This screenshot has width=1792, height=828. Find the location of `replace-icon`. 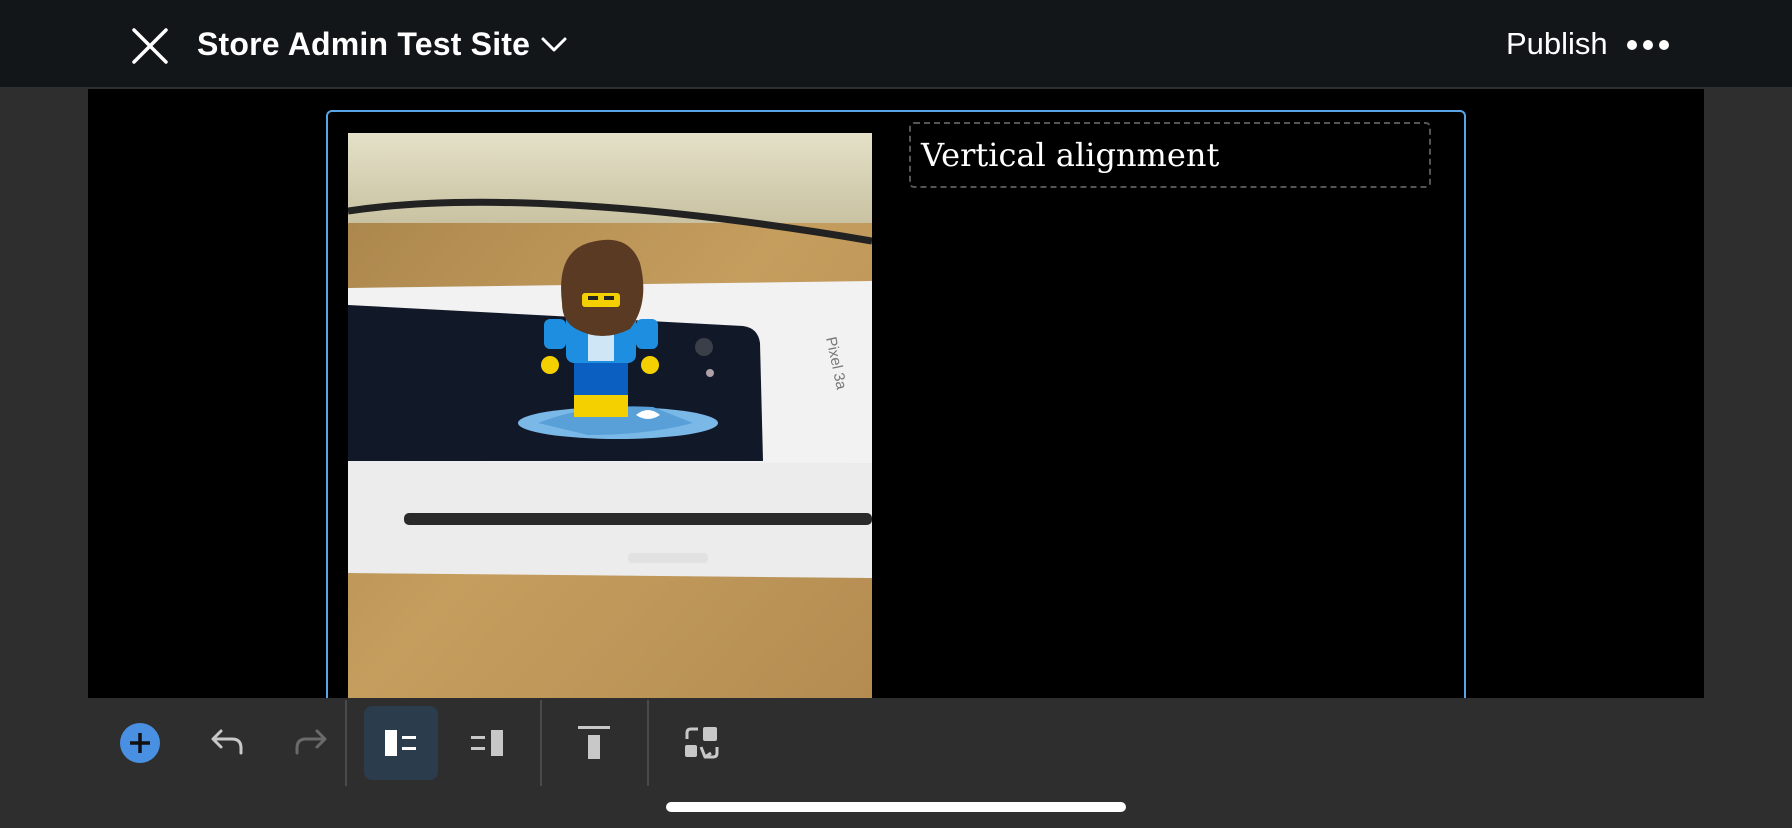

replace-icon is located at coordinates (702, 743).